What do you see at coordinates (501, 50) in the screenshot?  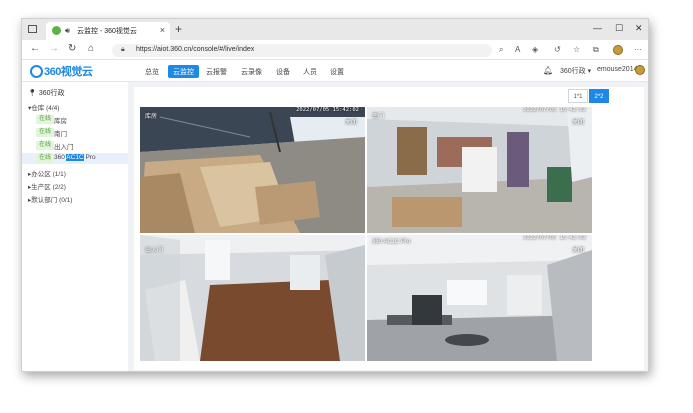 I see `search-icon: ⌕` at bounding box center [501, 50].